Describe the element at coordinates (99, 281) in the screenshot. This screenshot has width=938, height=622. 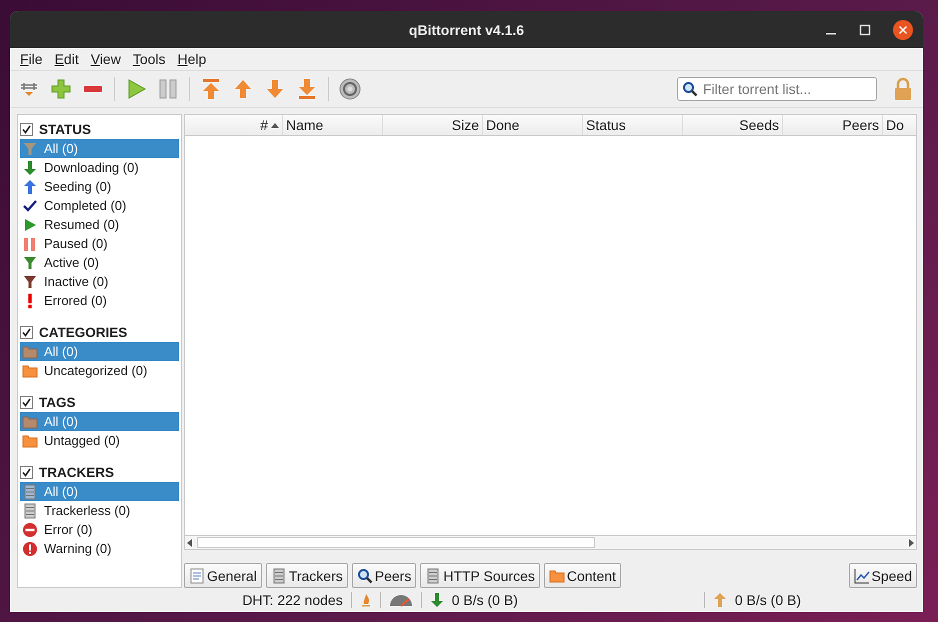
I see `filter-item: Inactive (0)` at that location.